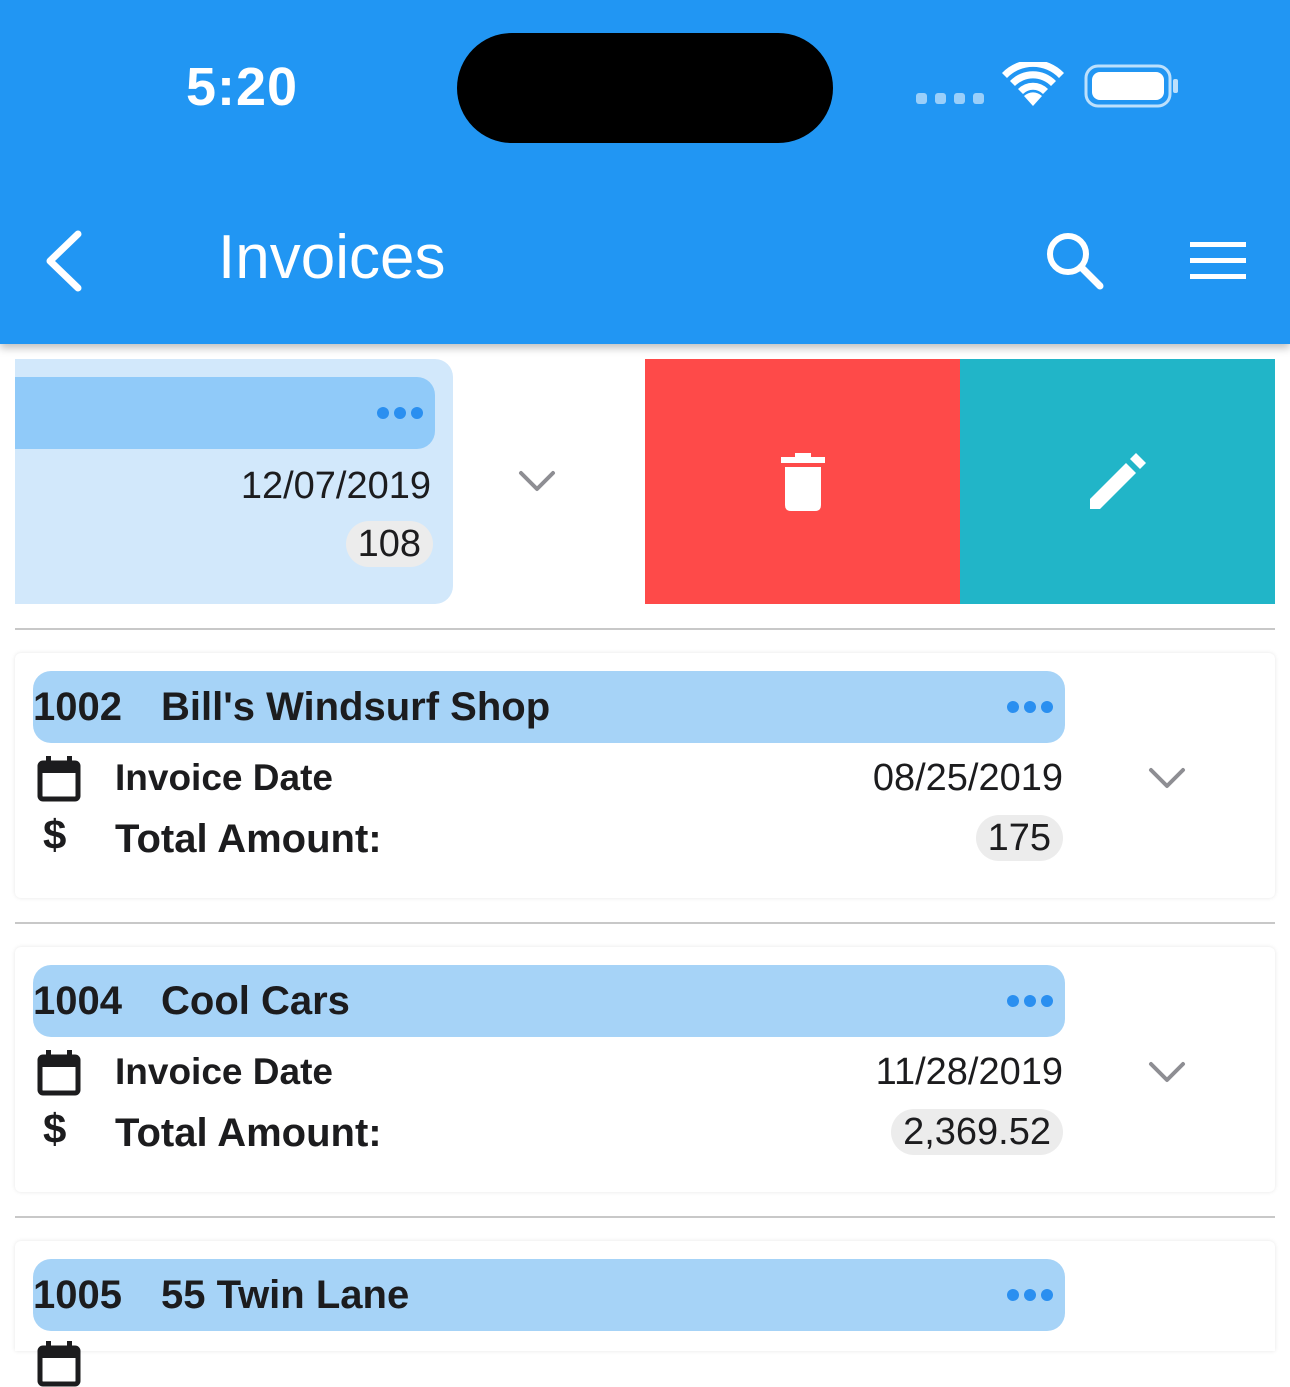  I want to click on hamburger-menu-icon, so click(1218, 261).